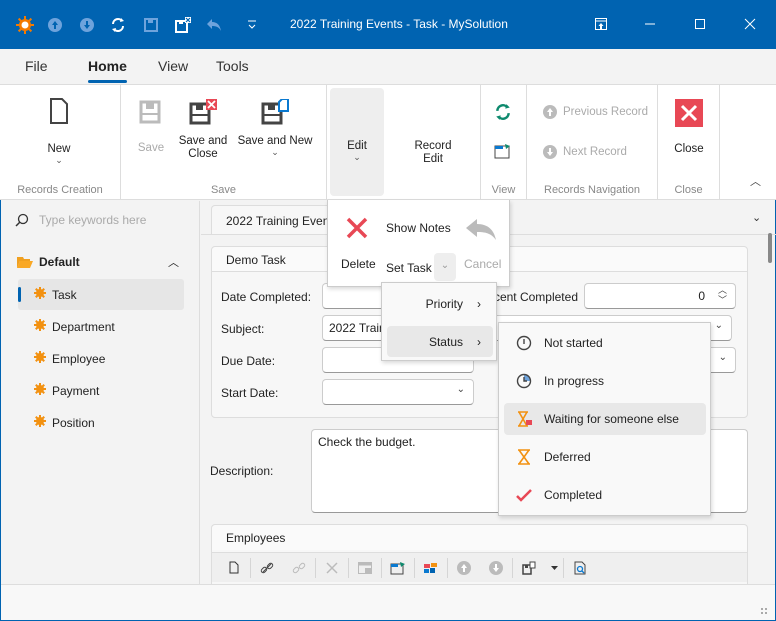  What do you see at coordinates (479, 537) in the screenshot?
I see `employees-title: Employees` at bounding box center [479, 537].